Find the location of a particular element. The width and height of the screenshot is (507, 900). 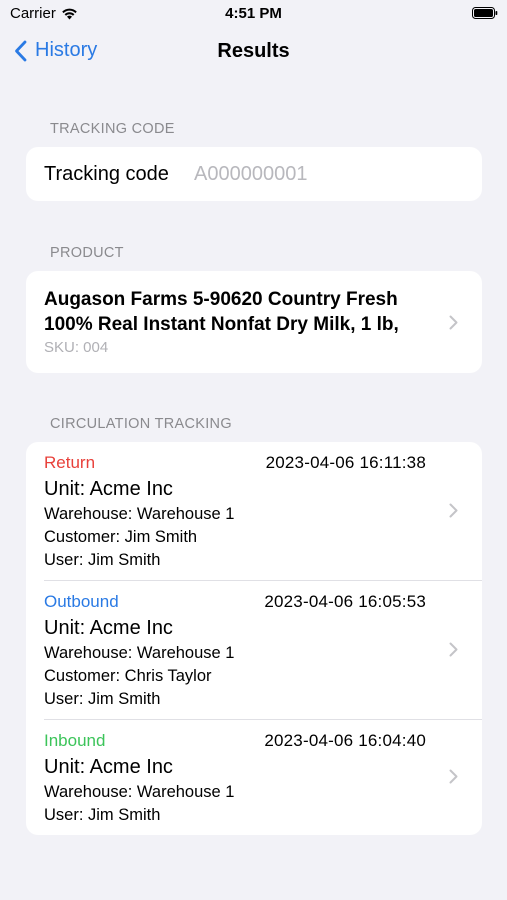

movement-datetime: 2023-04-06 16:11:38 is located at coordinates (345, 462).